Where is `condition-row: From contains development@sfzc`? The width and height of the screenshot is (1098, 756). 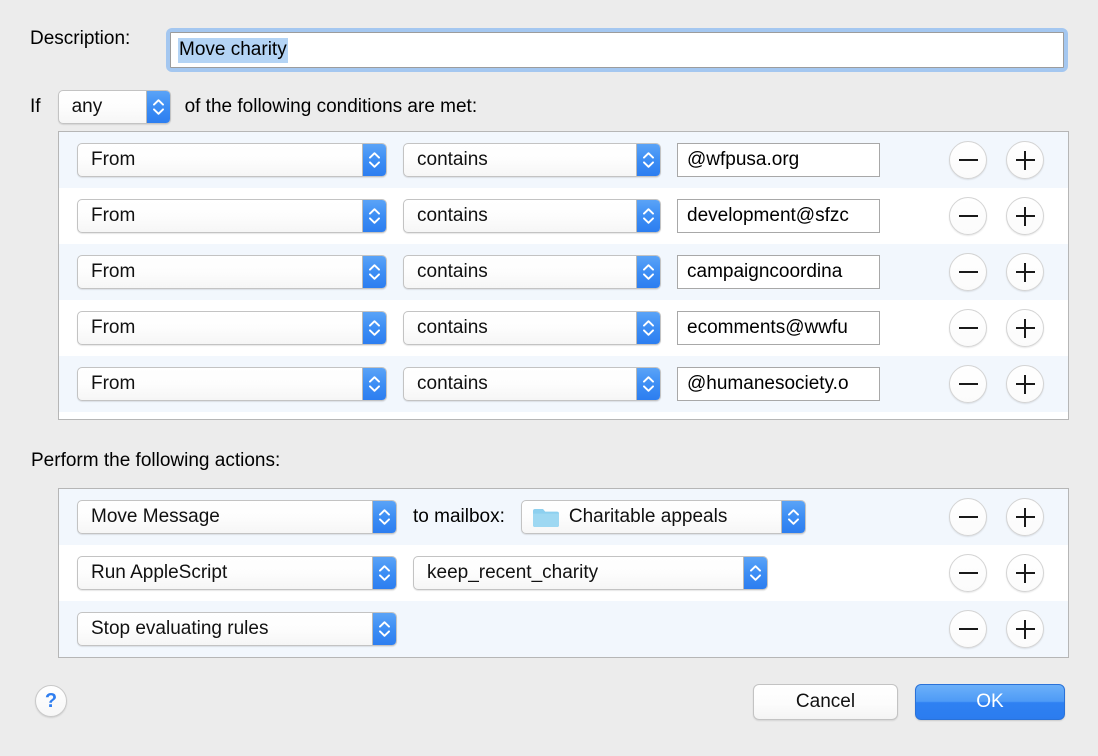 condition-row: From contains development@sfzc is located at coordinates (563, 216).